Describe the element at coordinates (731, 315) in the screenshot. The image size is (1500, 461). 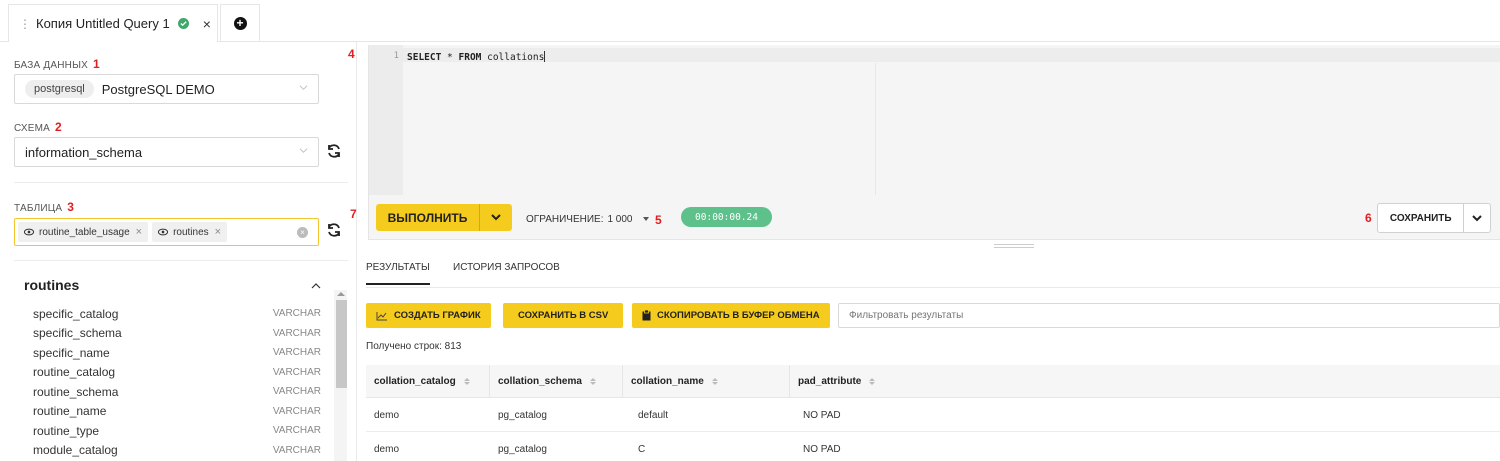
I see `copy-clipboard-button: СКОПИРОВАТЬ В БУФЕР ОБМЕНА` at that location.